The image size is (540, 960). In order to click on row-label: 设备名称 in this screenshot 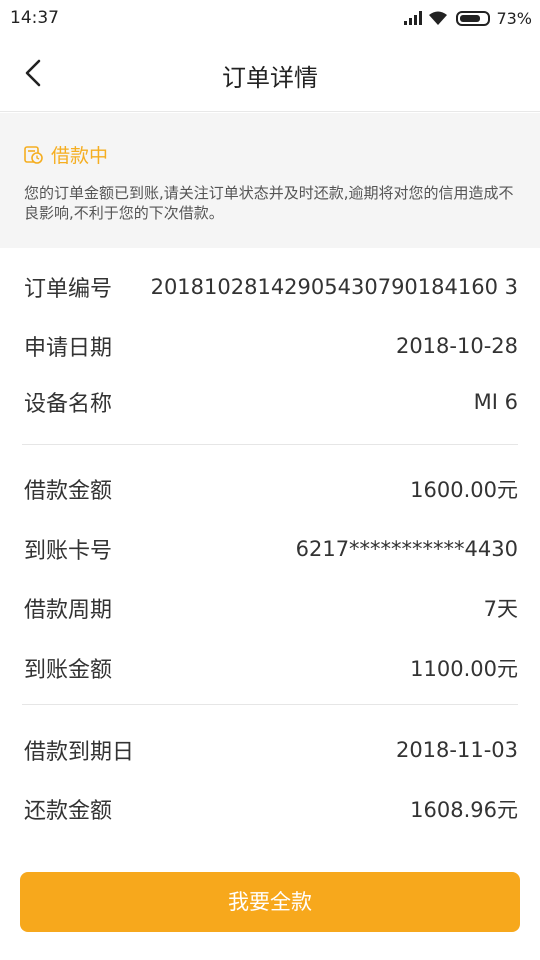, I will do `click(68, 404)`.